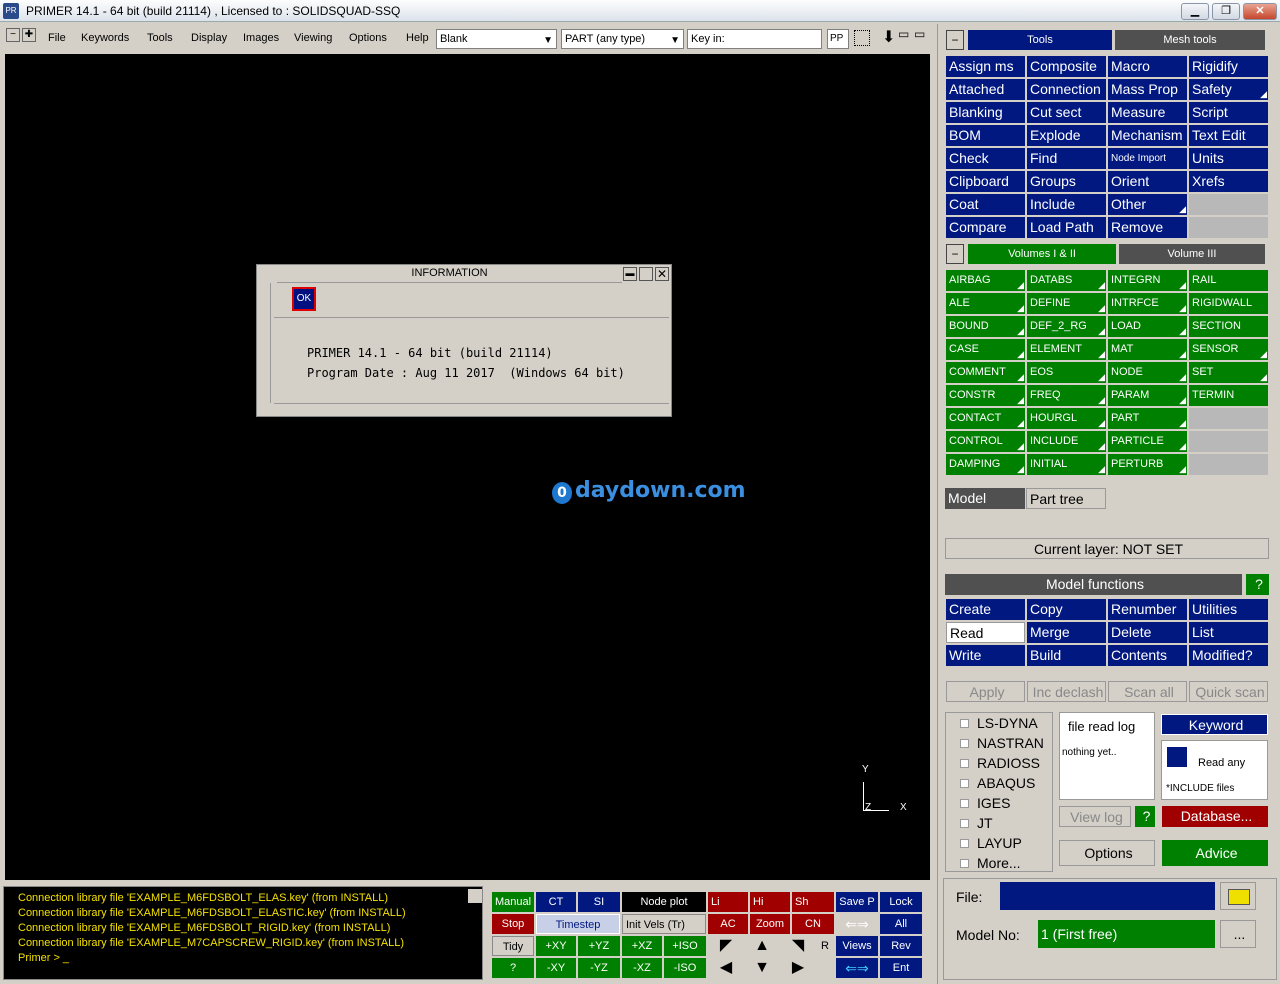 The width and height of the screenshot is (1280, 984). What do you see at coordinates (985, 655) in the screenshot?
I see `mf-write: Write` at bounding box center [985, 655].